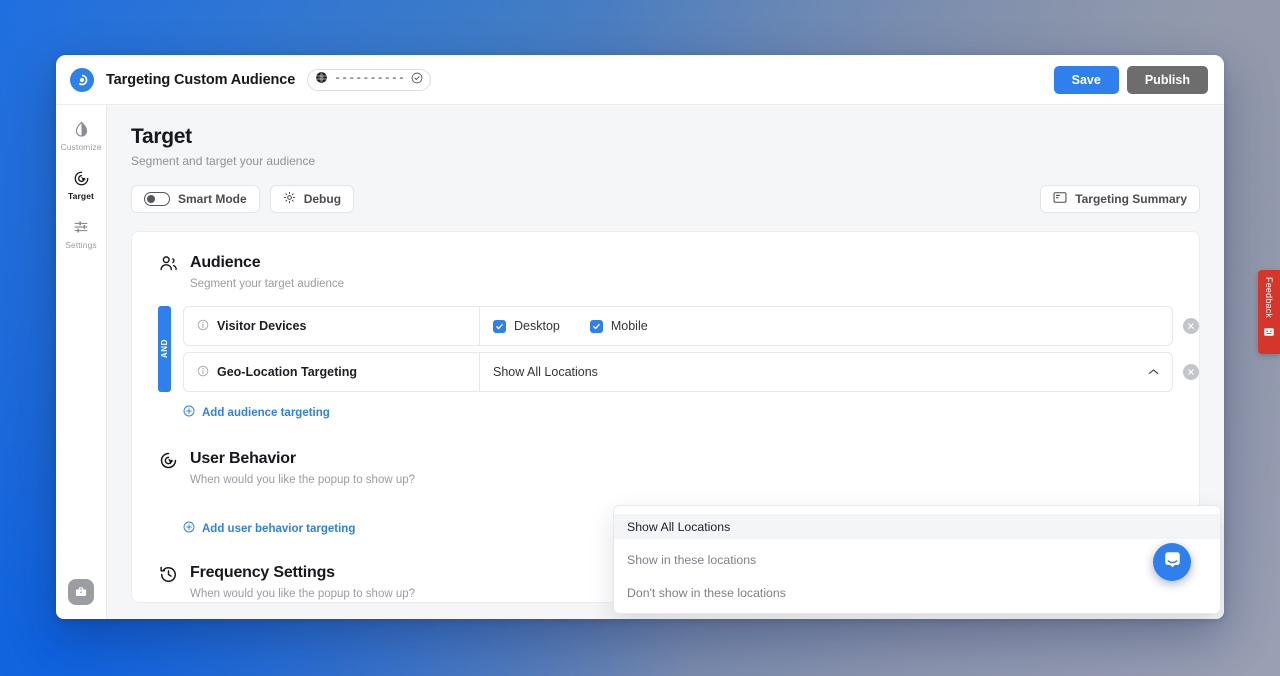 This screenshot has width=1280, height=676. Describe the element at coordinates (81, 245) in the screenshot. I see `sidebar-item-label: Settings` at that location.